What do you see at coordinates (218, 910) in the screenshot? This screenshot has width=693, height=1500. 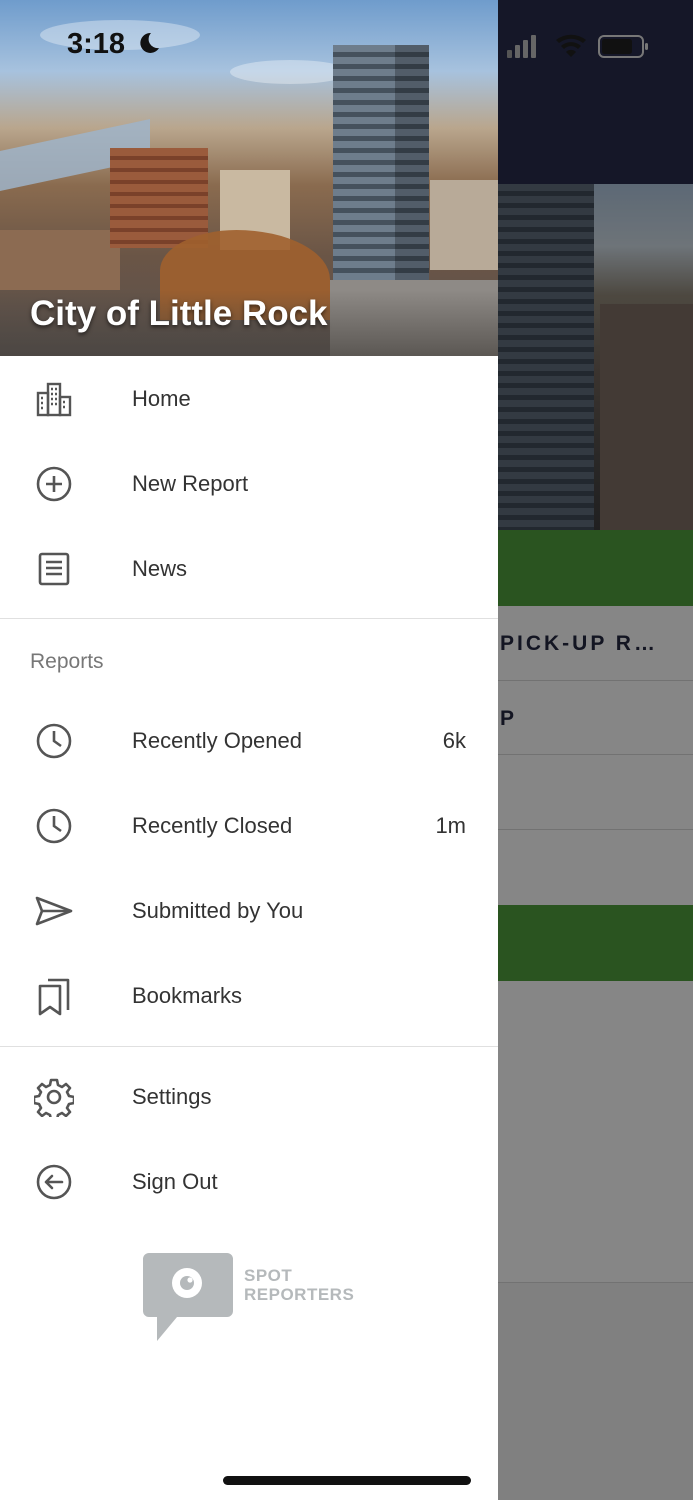 I see `menu-item-label: Submitted by You` at bounding box center [218, 910].